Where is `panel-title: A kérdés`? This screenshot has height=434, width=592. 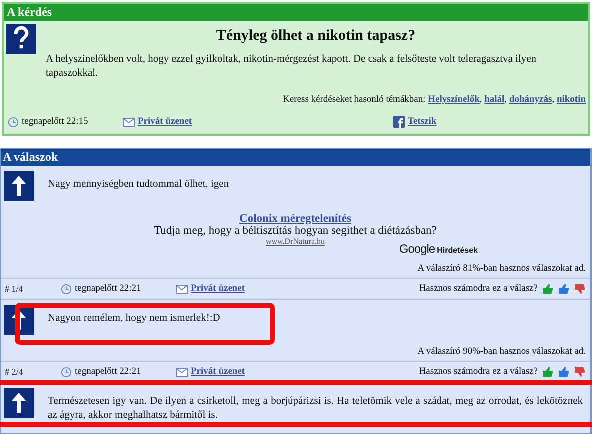
panel-title: A kérdés is located at coordinates (296, 12).